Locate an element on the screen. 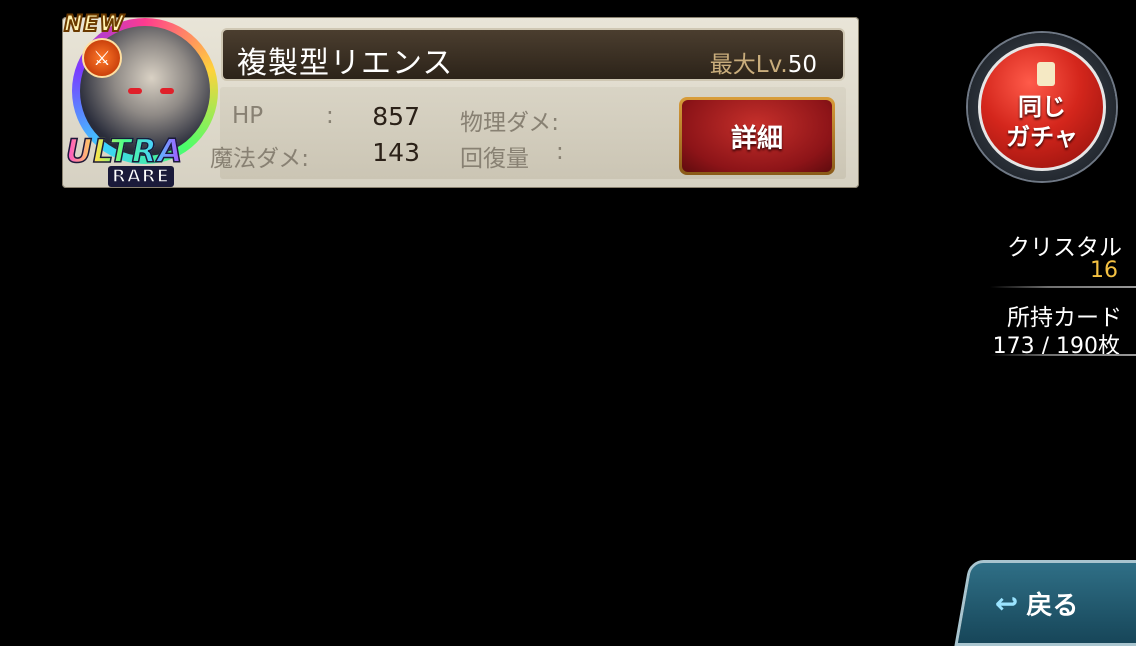 This screenshot has width=1136, height=646. same-gacha-line2: ガチャ is located at coordinates (1042, 137).